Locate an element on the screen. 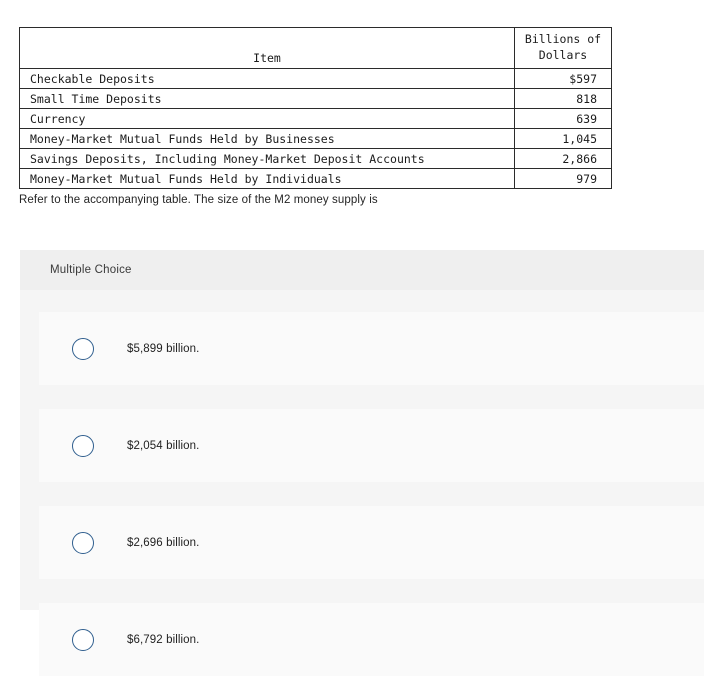  table-header-row: Item Billions of Dollars is located at coordinates (315, 48).